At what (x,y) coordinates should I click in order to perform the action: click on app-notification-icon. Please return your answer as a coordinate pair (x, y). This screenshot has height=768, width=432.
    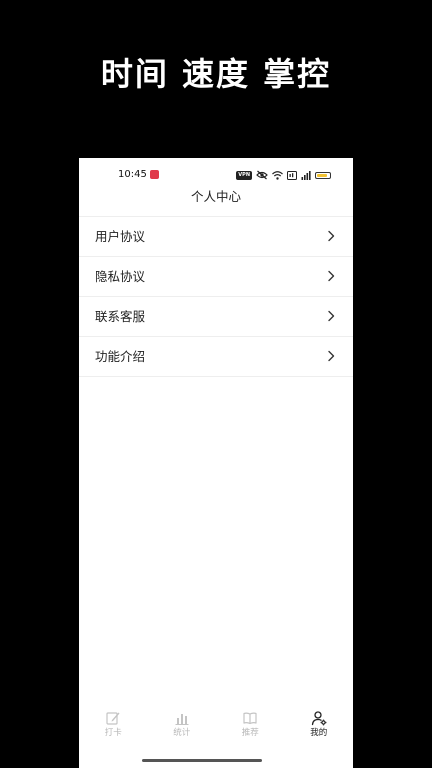
    Looking at the image, I should click on (154, 174).